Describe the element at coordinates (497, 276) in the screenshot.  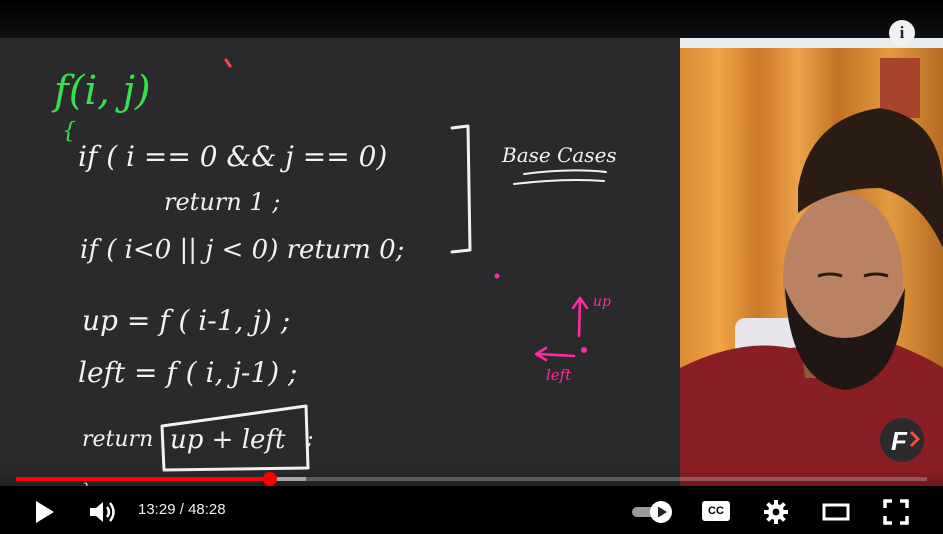
I see `pink-dot` at that location.